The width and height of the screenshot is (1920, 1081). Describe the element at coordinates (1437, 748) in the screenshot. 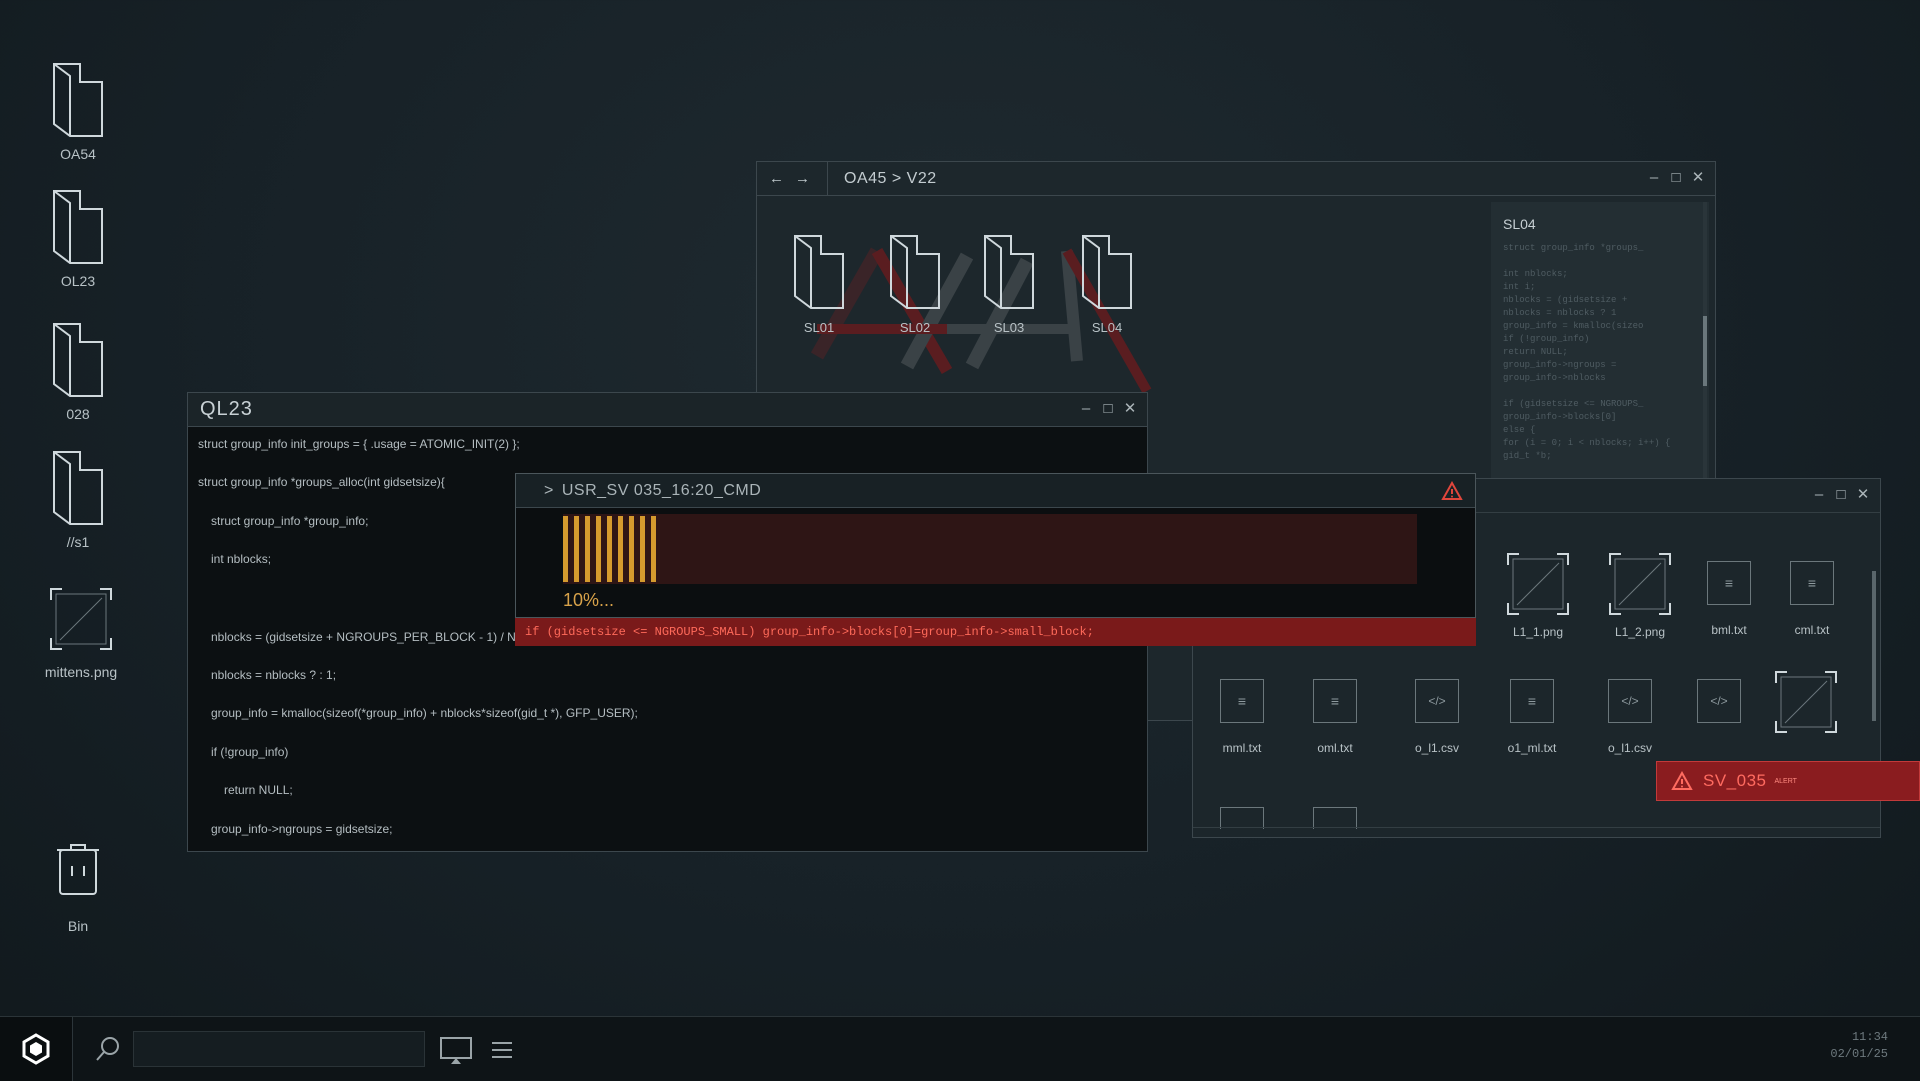

I see `file-label: o_l1.csv` at that location.